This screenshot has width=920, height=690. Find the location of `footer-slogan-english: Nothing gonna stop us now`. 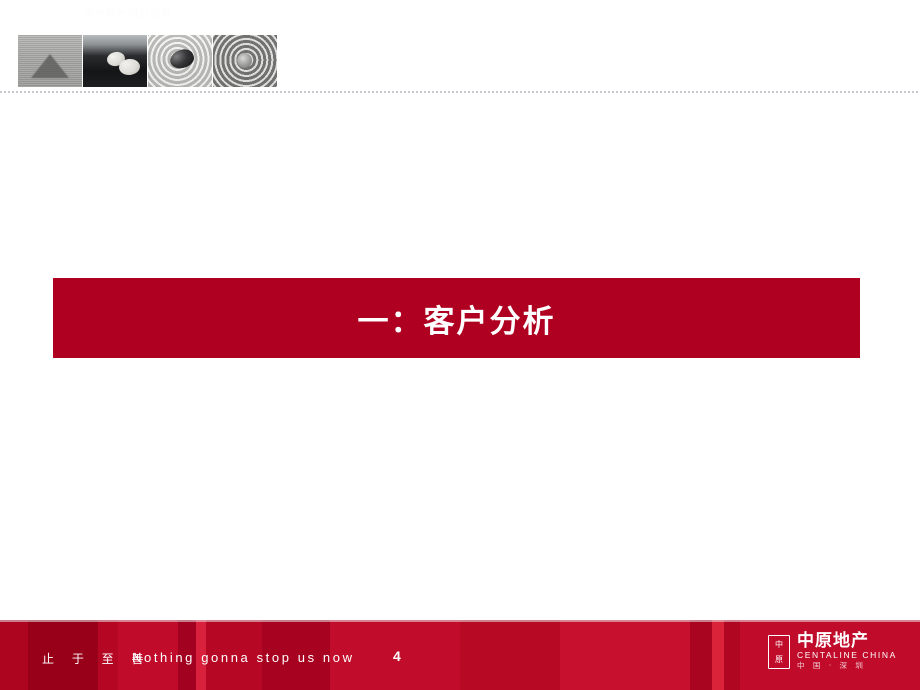

footer-slogan-english: Nothing gonna stop us now is located at coordinates (243, 657).